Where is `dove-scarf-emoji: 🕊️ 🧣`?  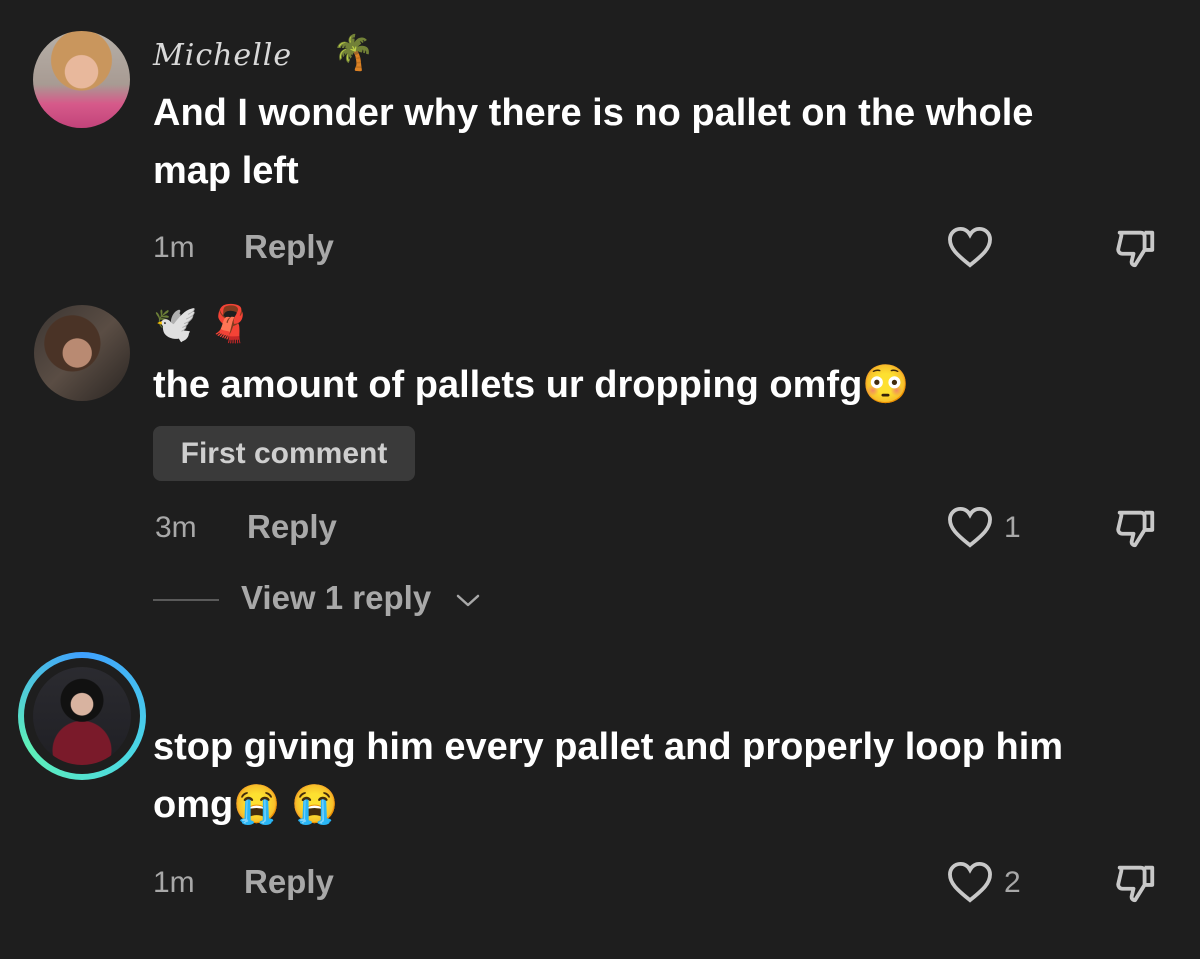 dove-scarf-emoji: 🕊️ 🧣 is located at coordinates (203, 324).